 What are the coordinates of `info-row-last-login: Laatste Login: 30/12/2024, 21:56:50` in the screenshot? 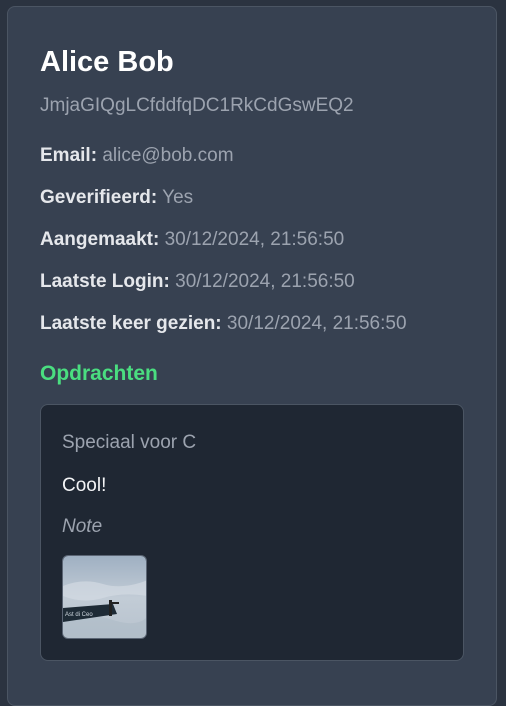 It's located at (252, 282).